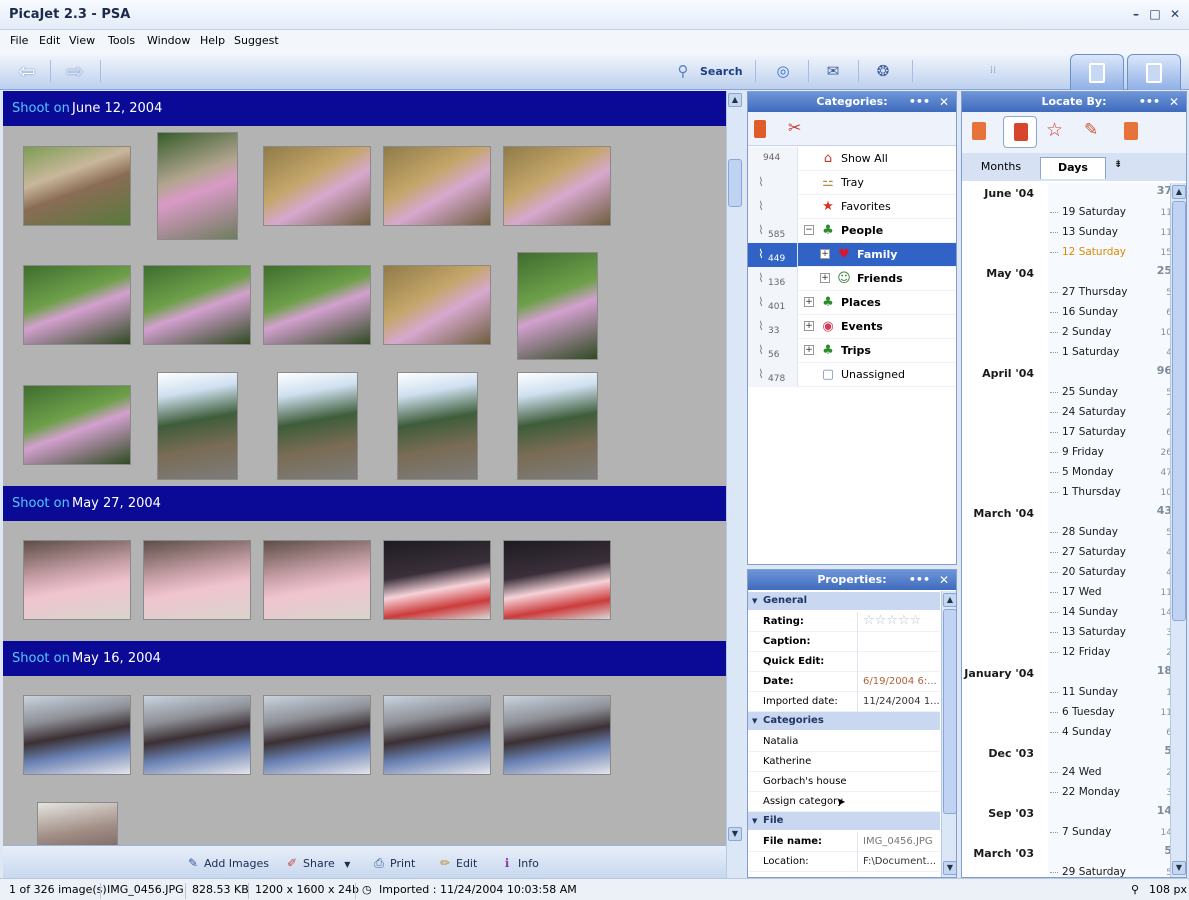 The height and width of the screenshot is (900, 1189). Describe the element at coordinates (393, 863) in the screenshot. I see `print-button: ⎙ Print` at that location.